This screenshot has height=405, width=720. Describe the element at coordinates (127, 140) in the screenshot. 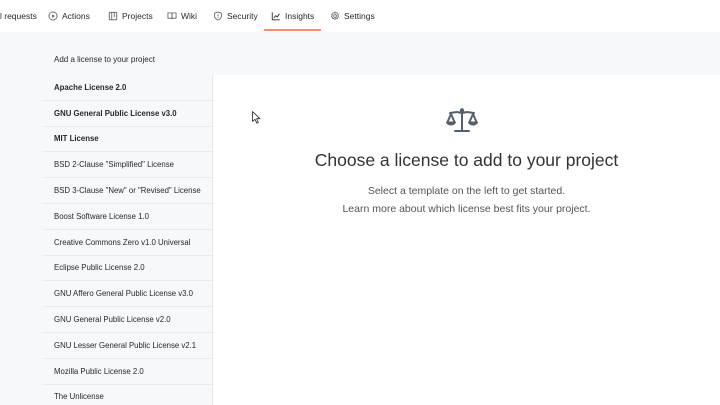

I see `license-item-mit: MIT License` at that location.